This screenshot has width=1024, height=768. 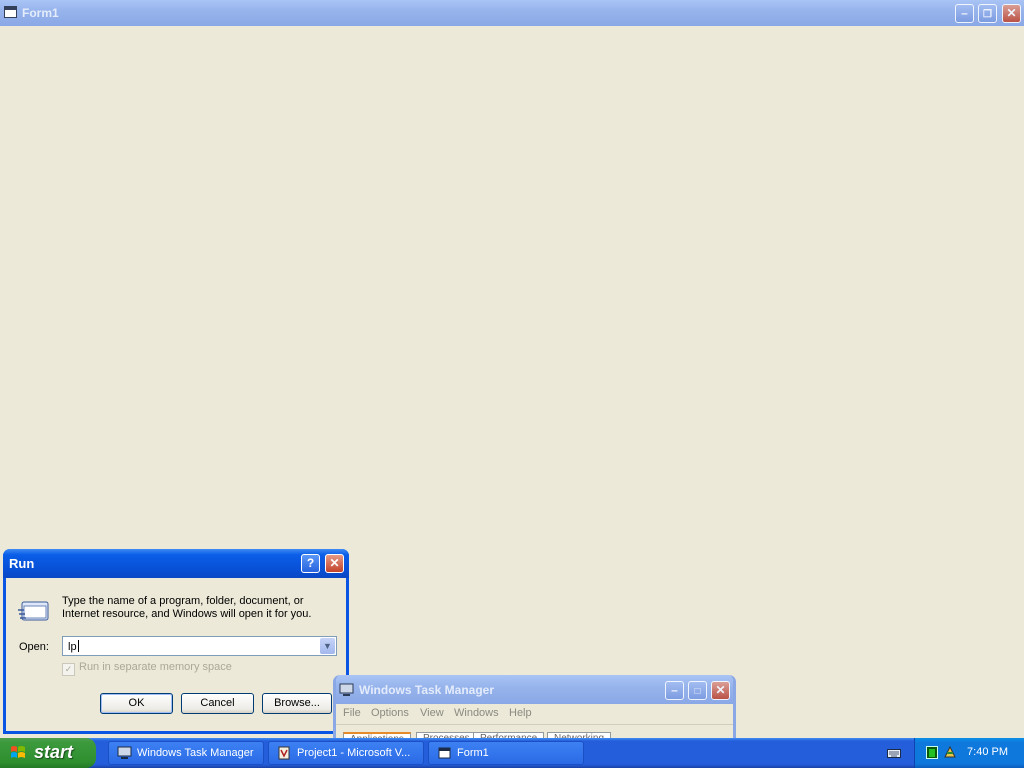 What do you see at coordinates (534, 714) in the screenshot?
I see `task-manager-menubar: File Options View Windows Help` at bounding box center [534, 714].